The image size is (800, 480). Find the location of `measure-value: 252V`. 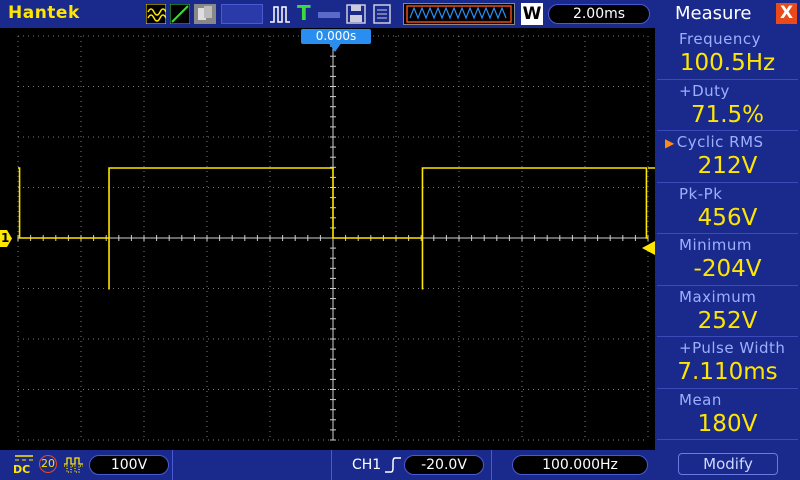

measure-value: 252V is located at coordinates (727, 320).